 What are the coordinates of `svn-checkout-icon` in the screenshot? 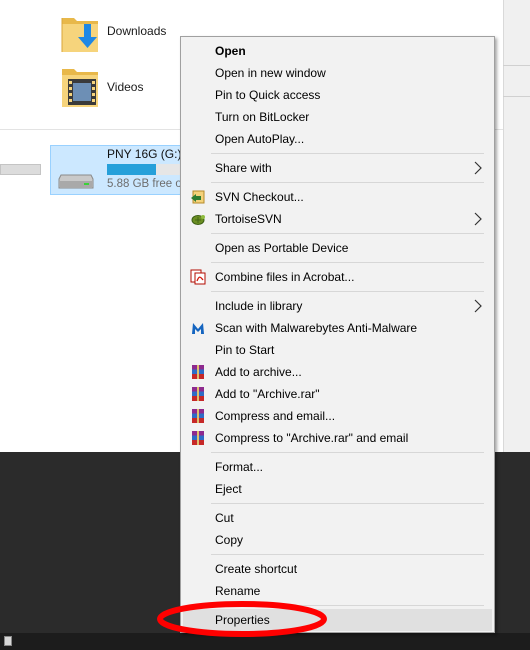 It's located at (198, 197).